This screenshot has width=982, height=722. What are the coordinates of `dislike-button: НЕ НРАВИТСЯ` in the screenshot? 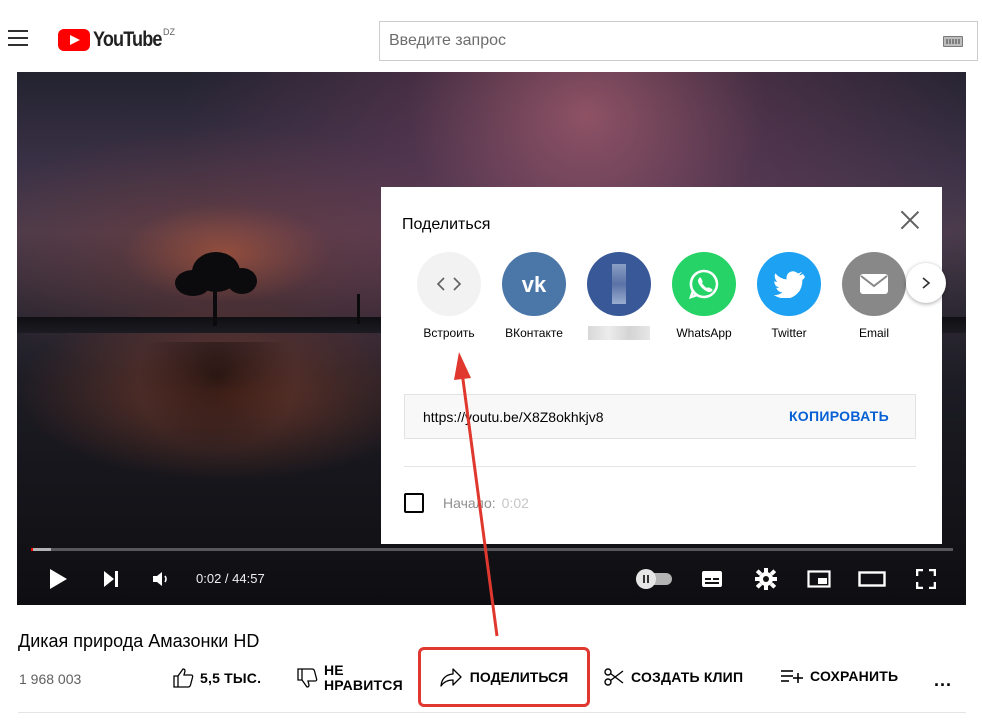 It's located at (349, 678).